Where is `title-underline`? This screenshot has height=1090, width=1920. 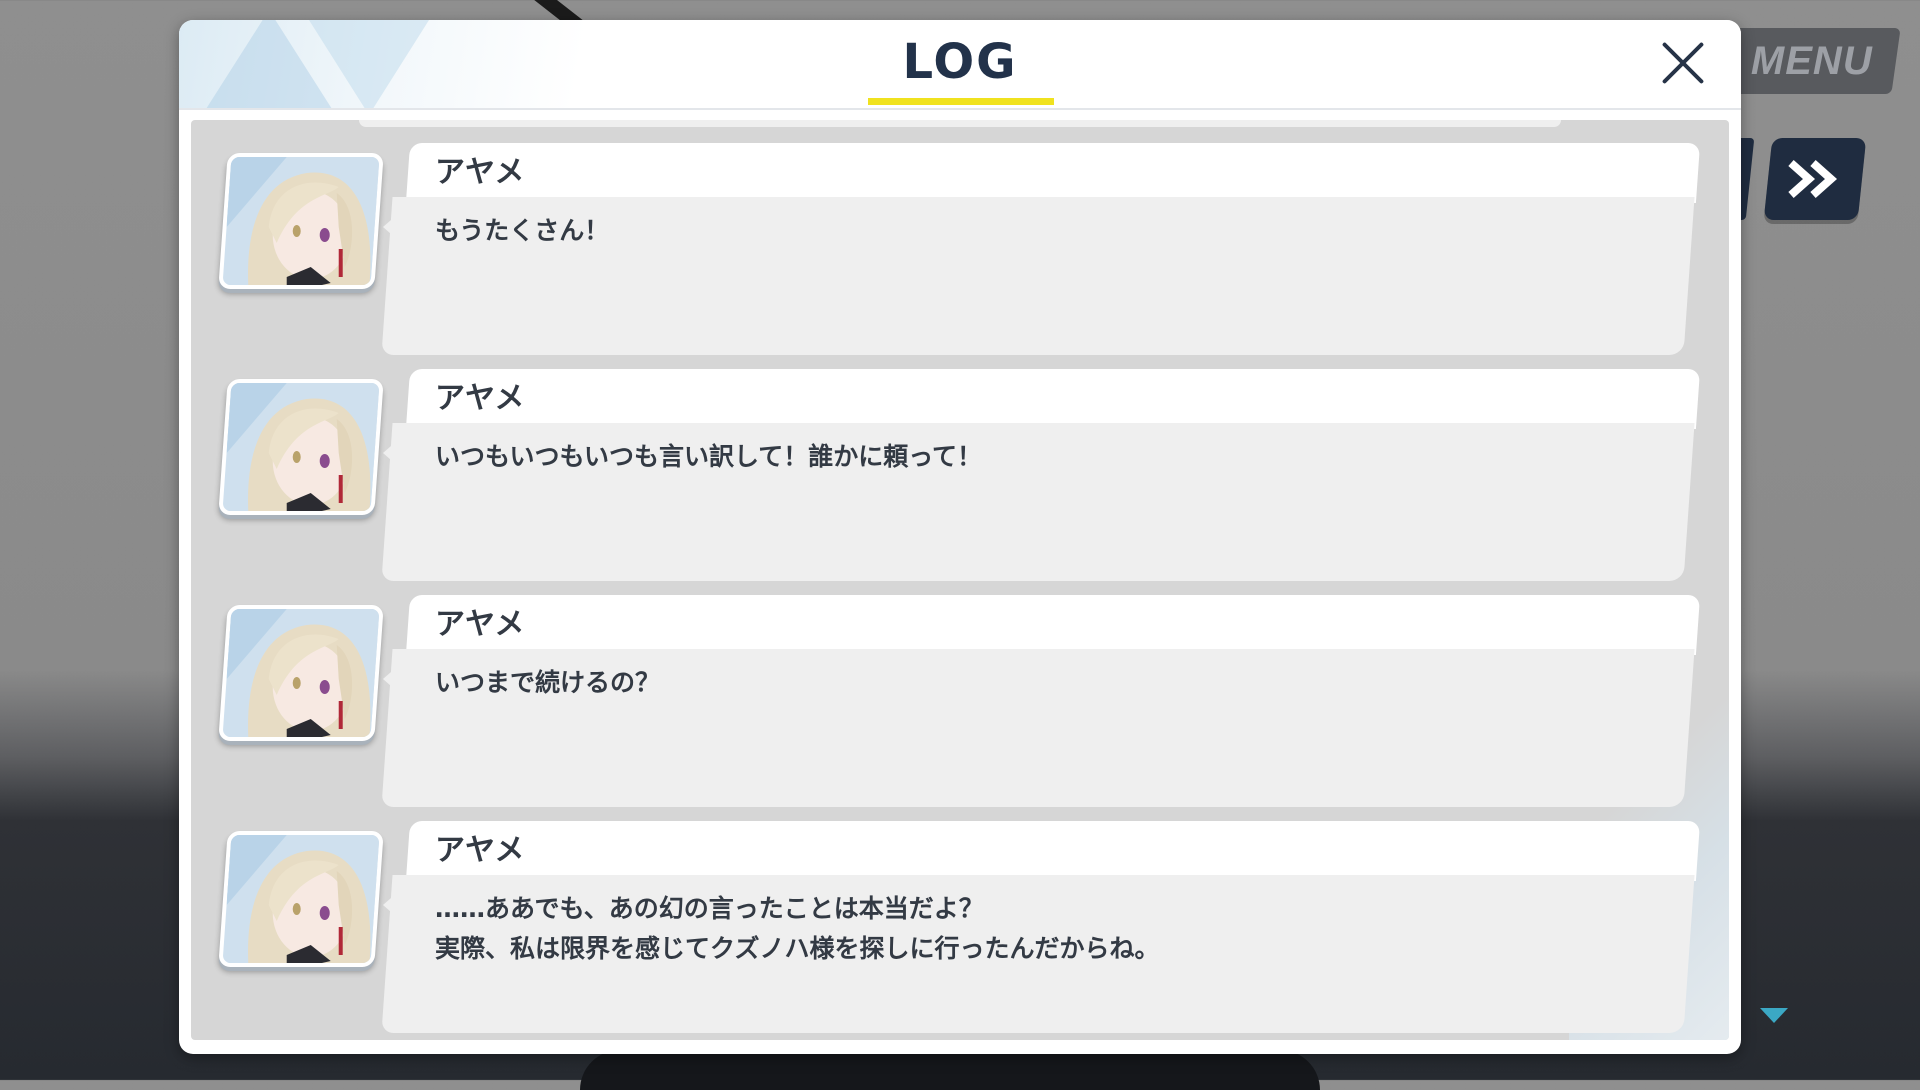 title-underline is located at coordinates (961, 101).